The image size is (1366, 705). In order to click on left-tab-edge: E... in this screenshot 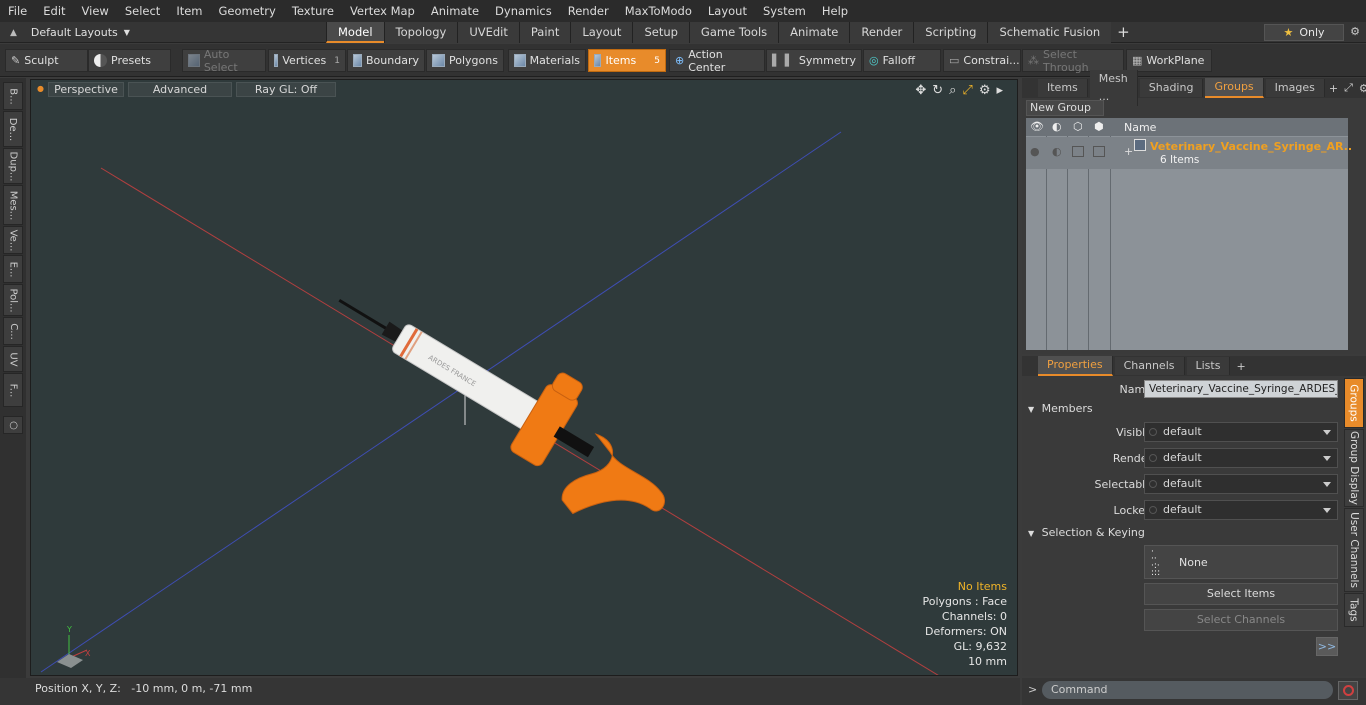, I will do `click(13, 269)`.